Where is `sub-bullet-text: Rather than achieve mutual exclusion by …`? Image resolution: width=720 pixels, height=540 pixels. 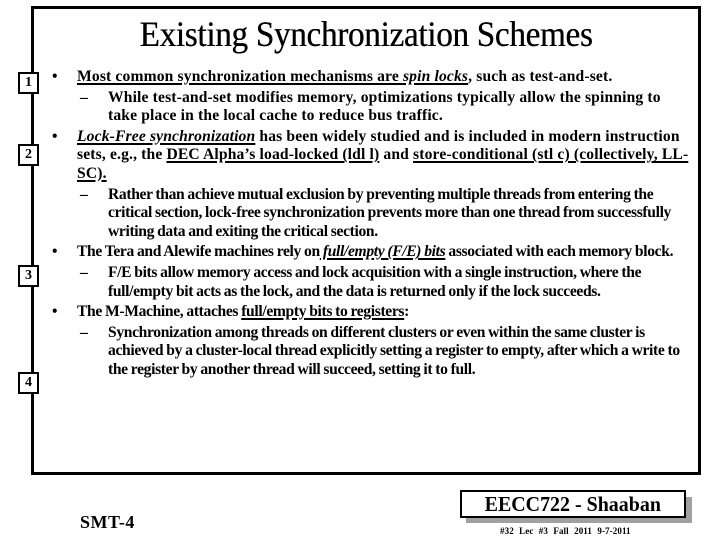 sub-bullet-text: Rather than achieve mutual exclusion by … is located at coordinates (390, 212).